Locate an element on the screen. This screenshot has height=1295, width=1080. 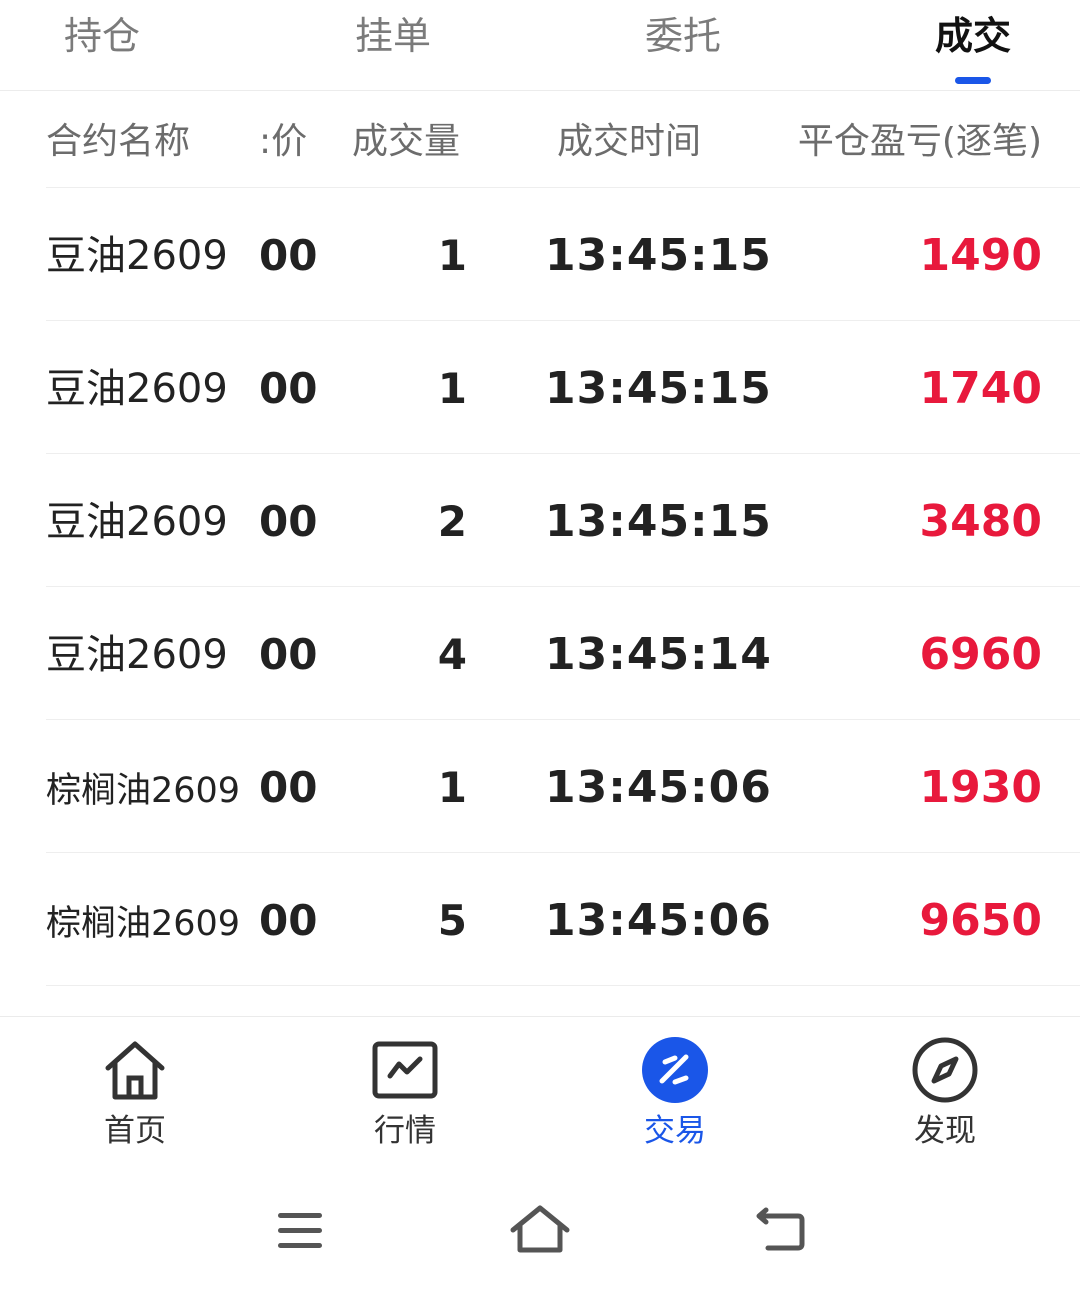
header-trade-time: 成交时间 is located at coordinates (629, 143).